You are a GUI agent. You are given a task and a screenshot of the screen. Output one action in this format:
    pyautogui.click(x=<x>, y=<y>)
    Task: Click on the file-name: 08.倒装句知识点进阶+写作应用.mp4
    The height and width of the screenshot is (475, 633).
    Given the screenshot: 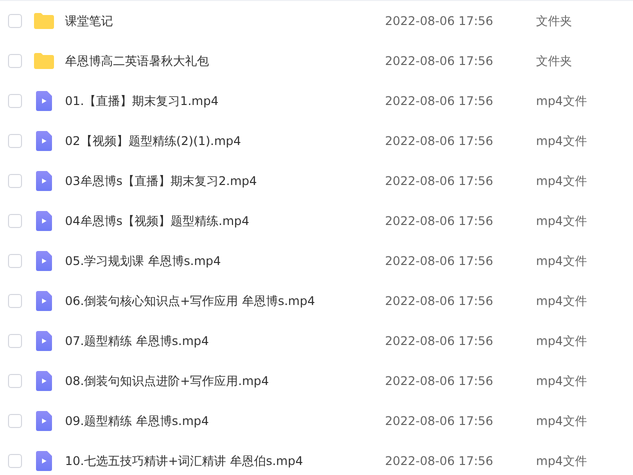 What is the action you would take?
    pyautogui.click(x=225, y=381)
    